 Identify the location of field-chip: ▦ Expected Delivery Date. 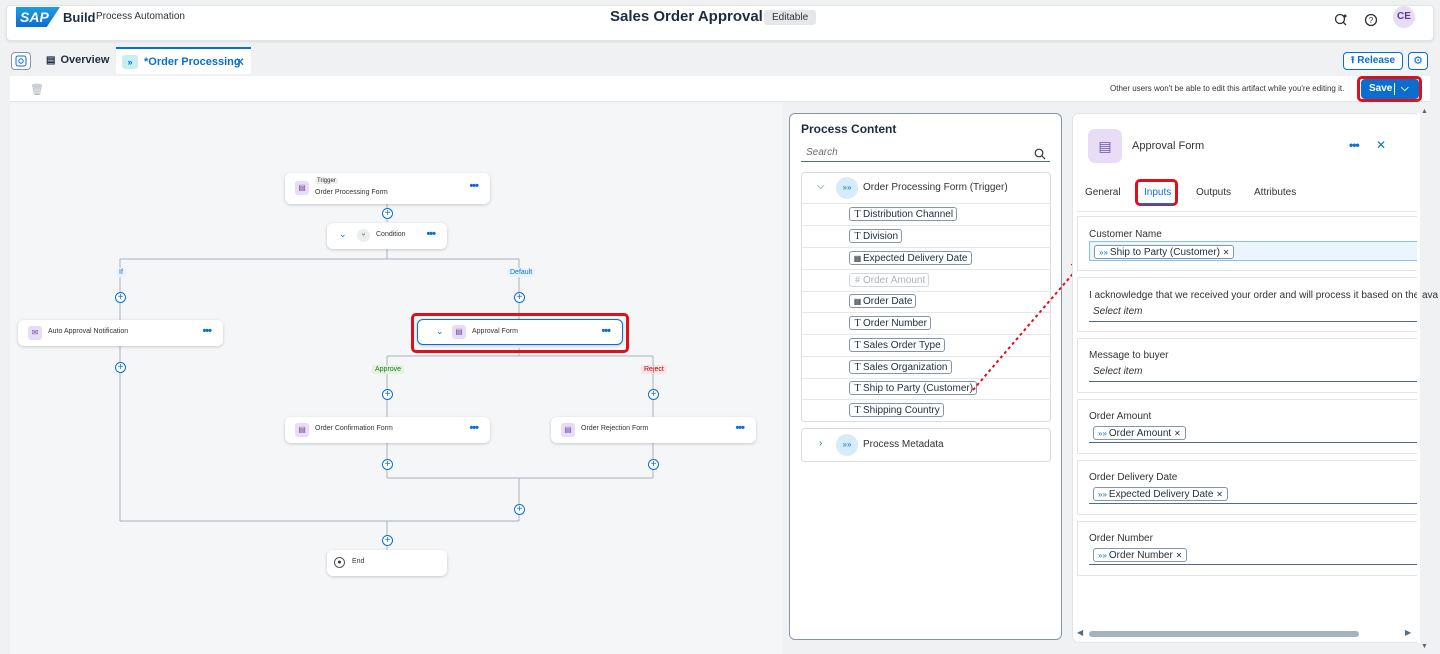
(910, 258).